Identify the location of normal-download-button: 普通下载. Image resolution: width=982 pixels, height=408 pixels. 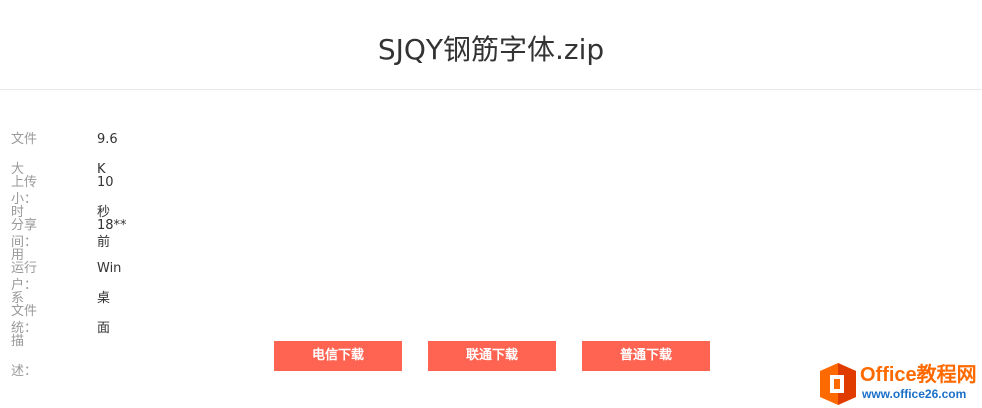
(646, 356).